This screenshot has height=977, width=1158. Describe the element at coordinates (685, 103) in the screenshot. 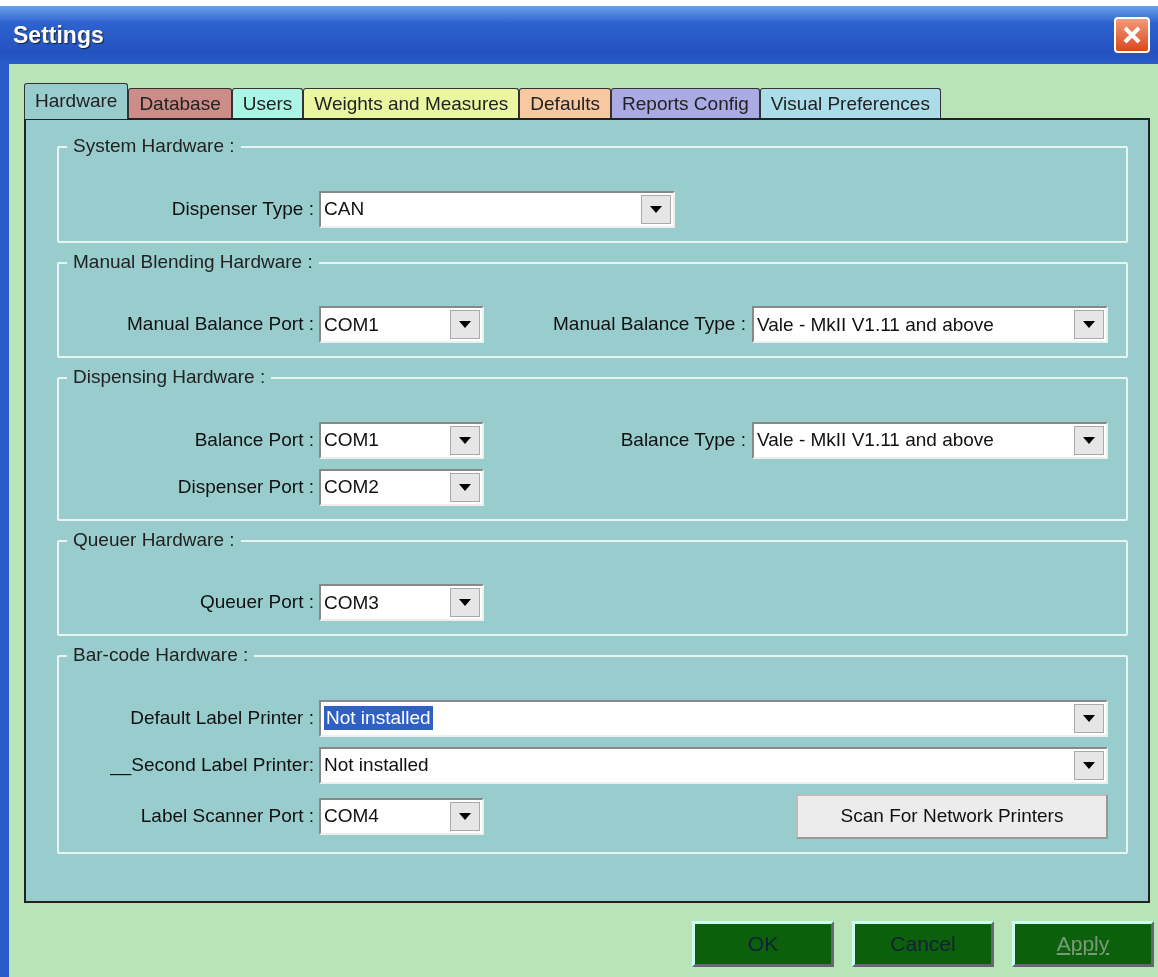

I see `tab: Reports Config` at that location.